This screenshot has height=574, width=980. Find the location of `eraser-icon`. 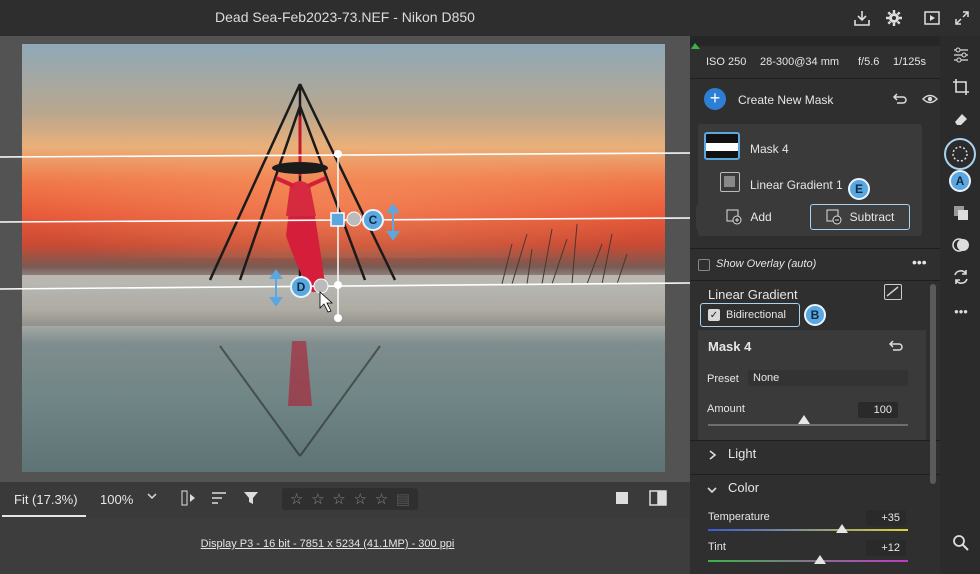

eraser-icon is located at coordinates (961, 119).